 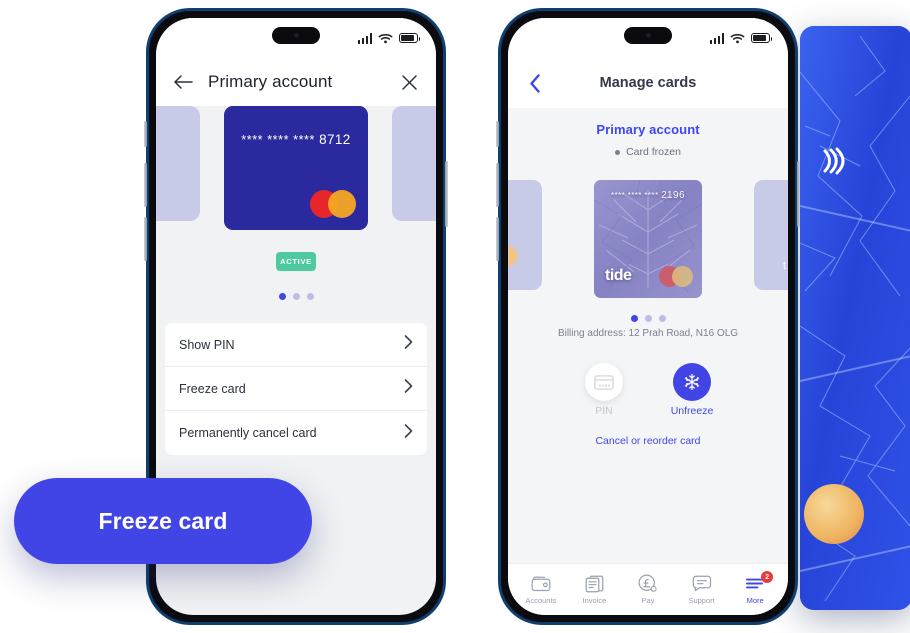 What do you see at coordinates (755, 600) in the screenshot?
I see `tab-label: More` at bounding box center [755, 600].